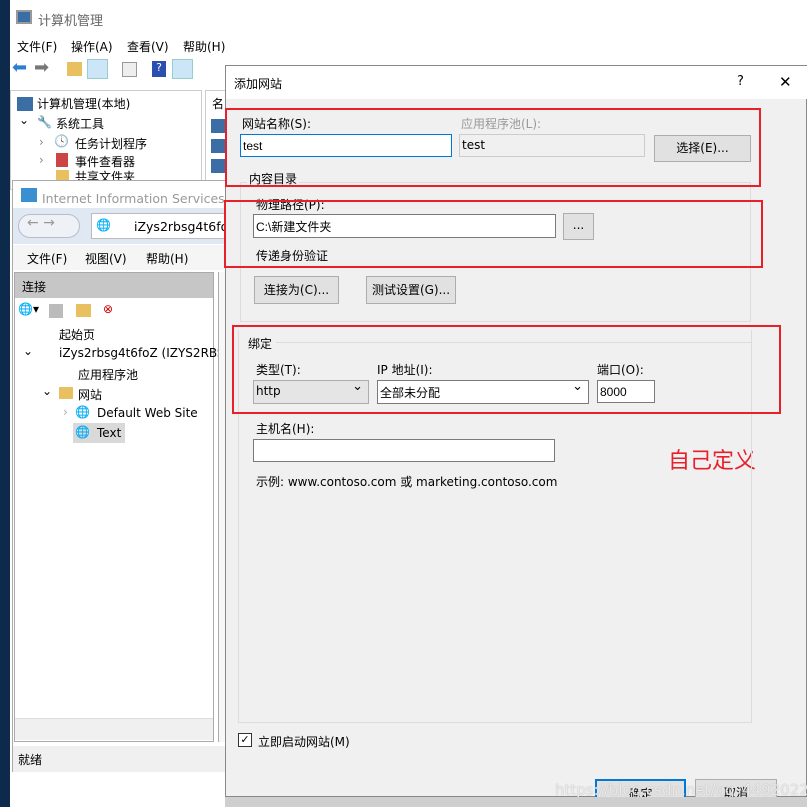  I want to click on shared-folder-icon, so click(62, 175).